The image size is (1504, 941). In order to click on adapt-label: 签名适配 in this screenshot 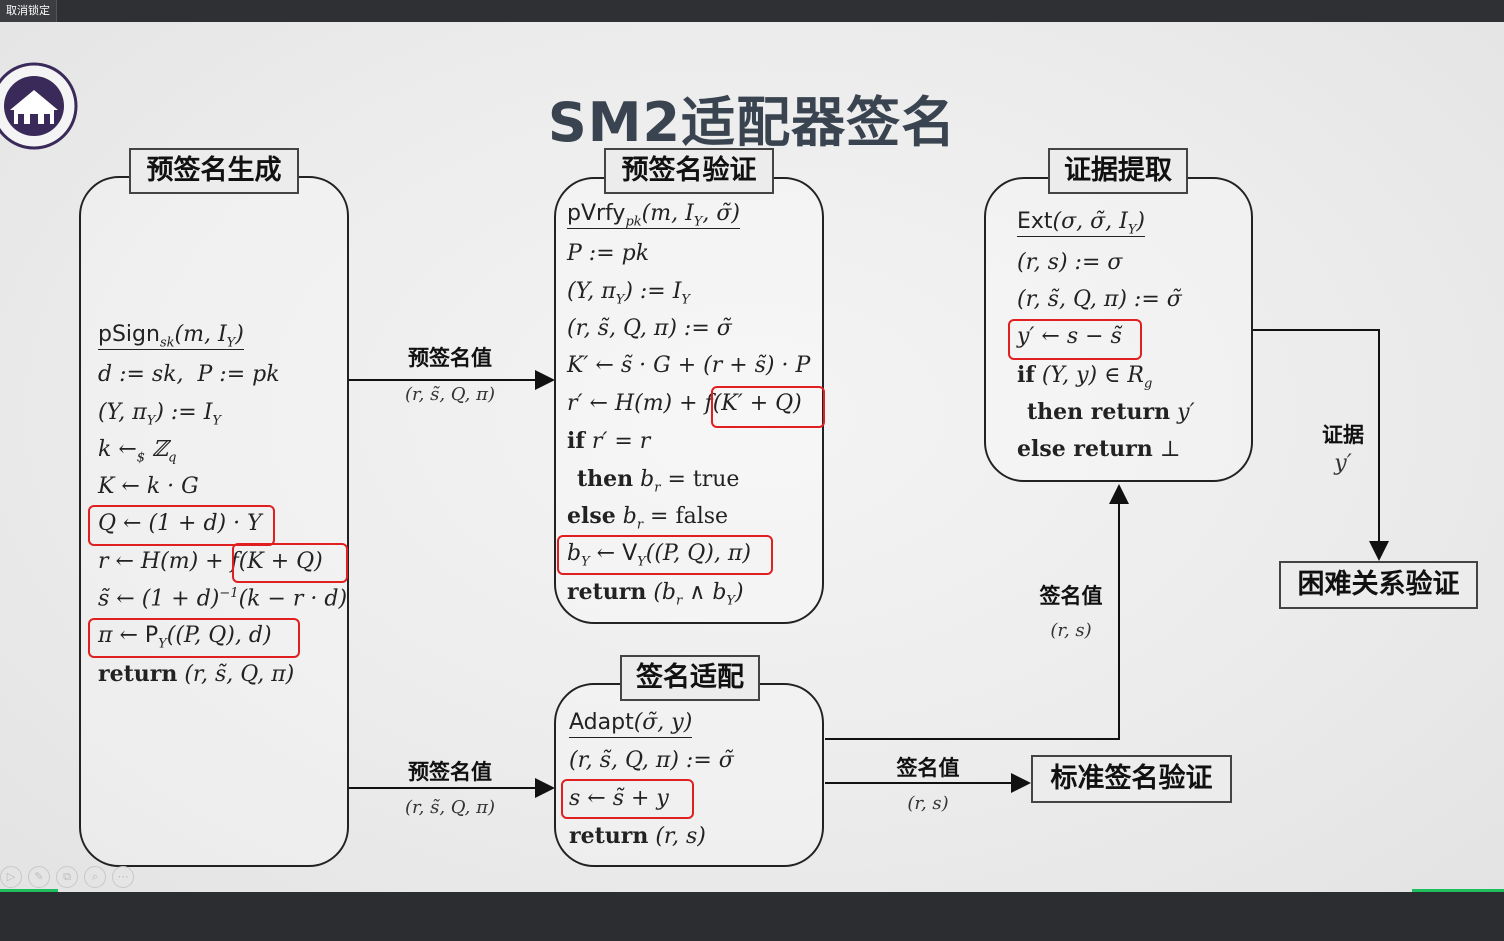, I will do `click(690, 678)`.